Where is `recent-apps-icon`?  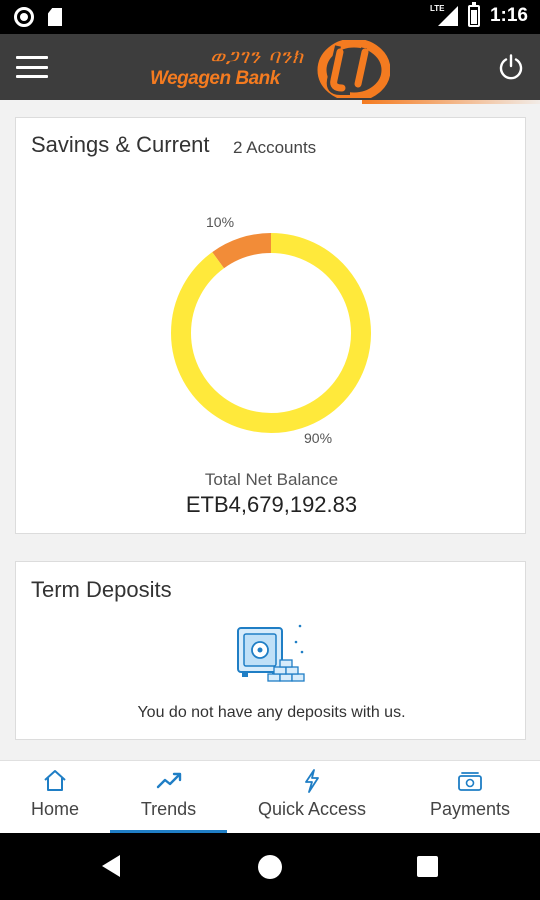
recent-apps-icon is located at coordinates (427, 866).